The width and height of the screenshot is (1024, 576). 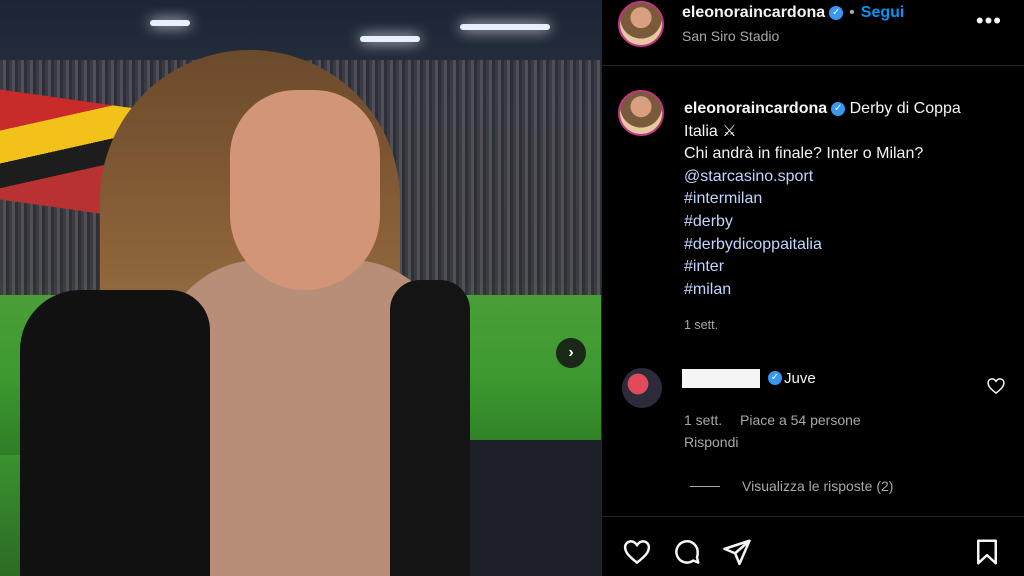 What do you see at coordinates (996, 386) in the screenshot?
I see `comment-like-icon` at bounding box center [996, 386].